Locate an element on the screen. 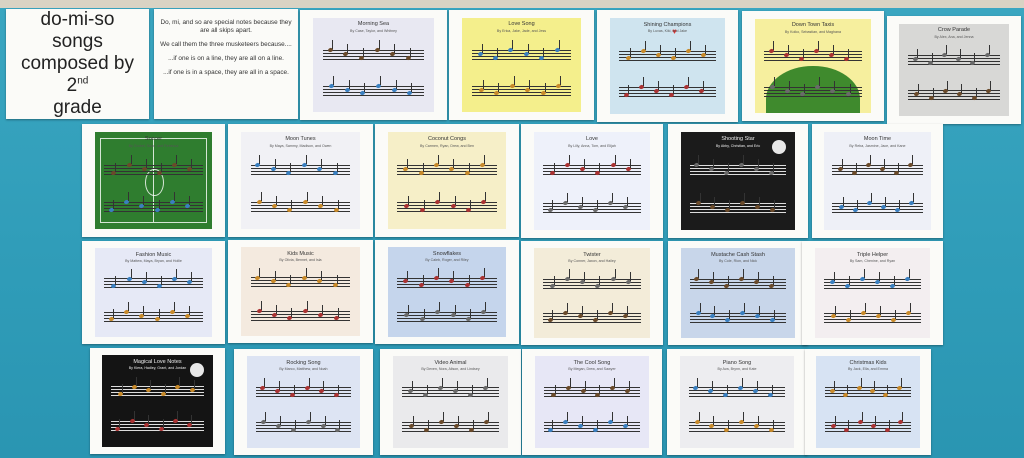  song-authors: By Luvas, Kiki, and Jake is located at coordinates (667, 31).